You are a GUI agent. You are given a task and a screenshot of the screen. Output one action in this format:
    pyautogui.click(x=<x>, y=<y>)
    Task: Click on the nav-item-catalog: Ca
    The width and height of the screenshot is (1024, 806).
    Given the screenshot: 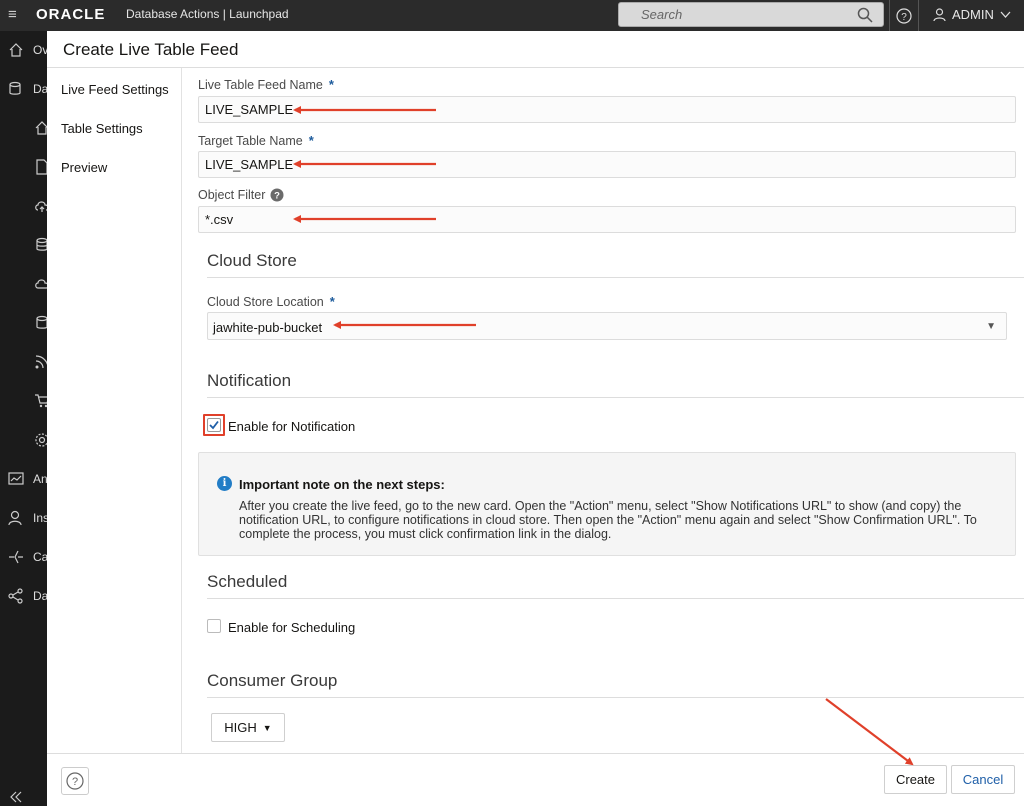 What is the action you would take?
    pyautogui.click(x=27, y=557)
    